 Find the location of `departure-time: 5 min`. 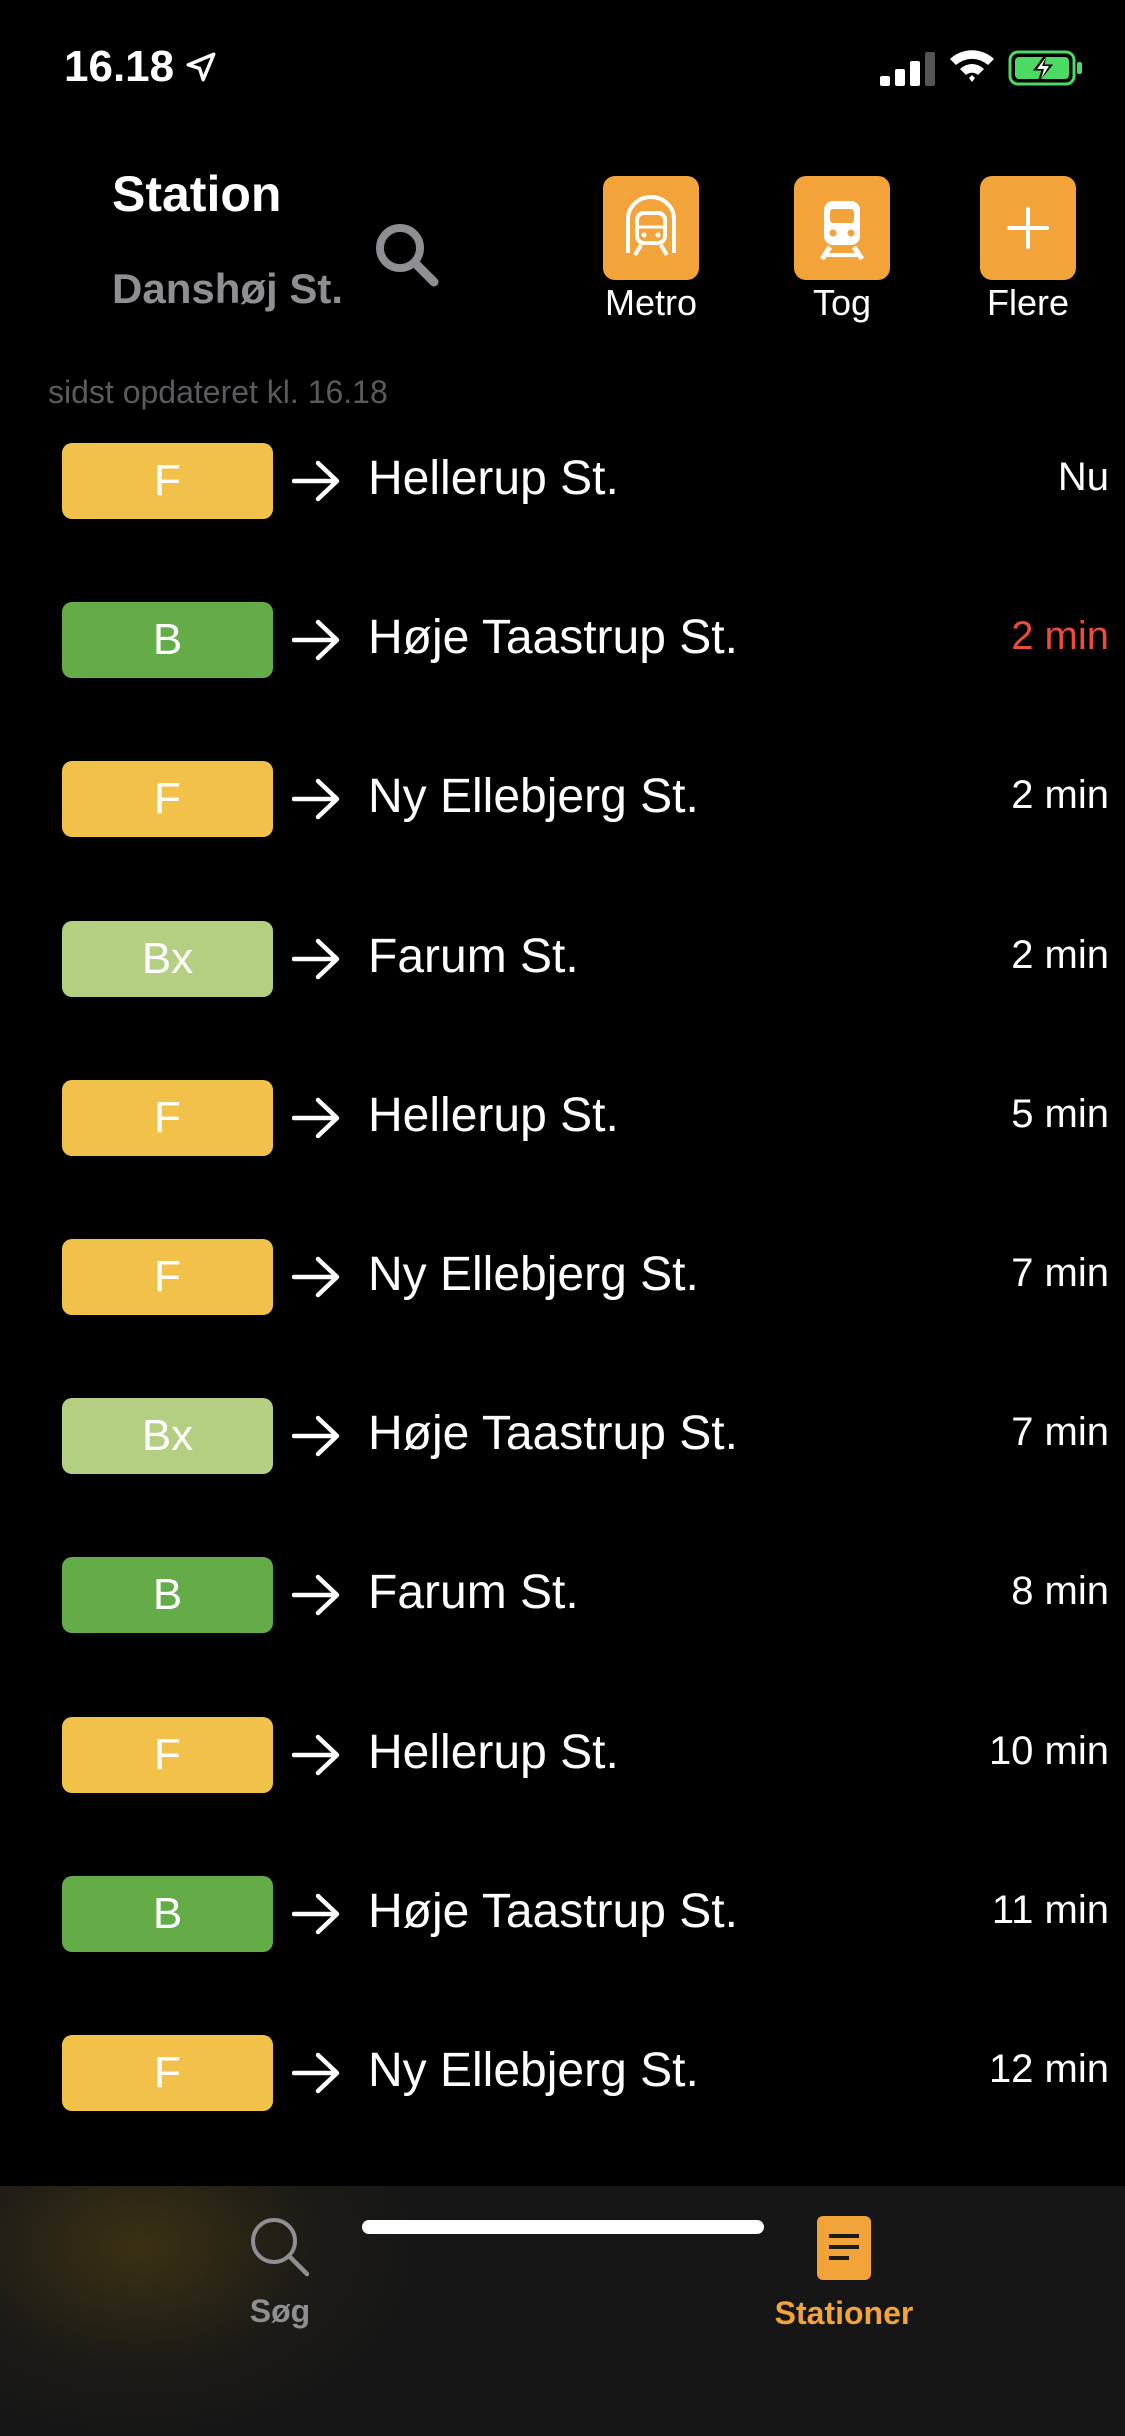

departure-time: 5 min is located at coordinates (1060, 1113).